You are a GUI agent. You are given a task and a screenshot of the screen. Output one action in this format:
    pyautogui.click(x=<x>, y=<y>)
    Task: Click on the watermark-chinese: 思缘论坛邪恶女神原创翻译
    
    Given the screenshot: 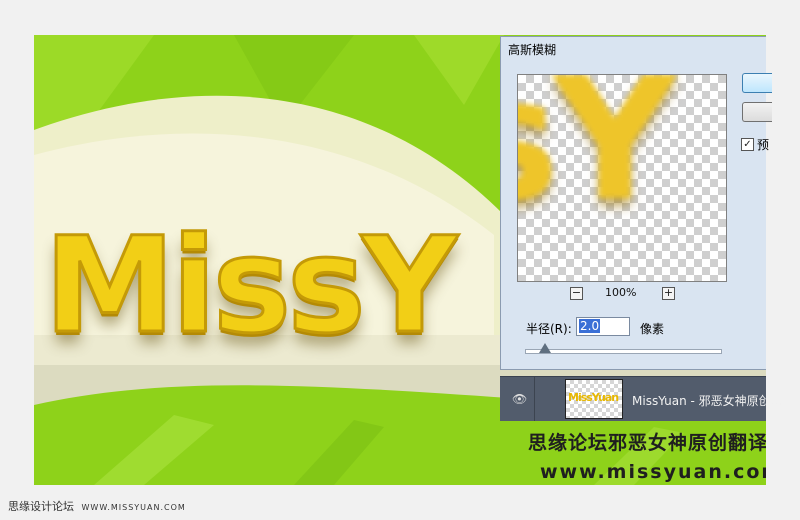 What is the action you would take?
    pyautogui.click(x=647, y=443)
    